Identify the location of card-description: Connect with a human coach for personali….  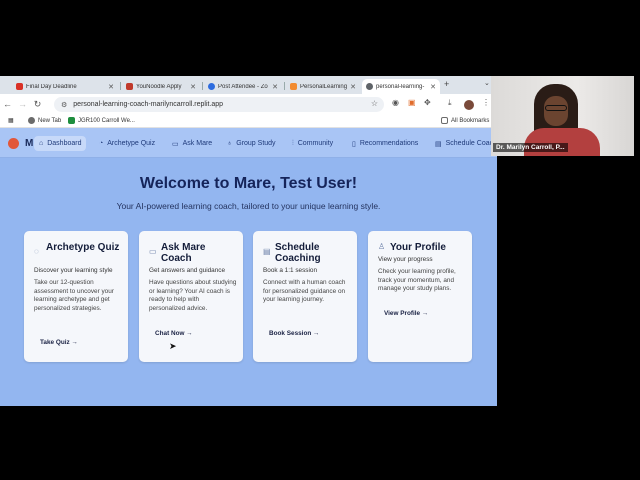
(304, 291).